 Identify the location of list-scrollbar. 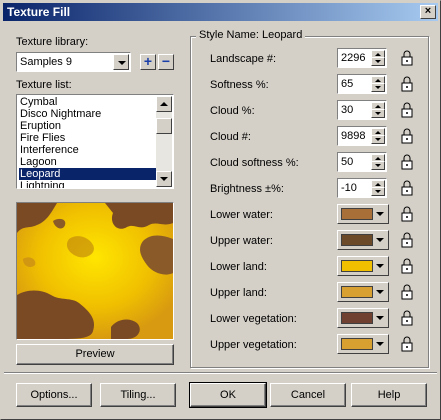
(164, 141).